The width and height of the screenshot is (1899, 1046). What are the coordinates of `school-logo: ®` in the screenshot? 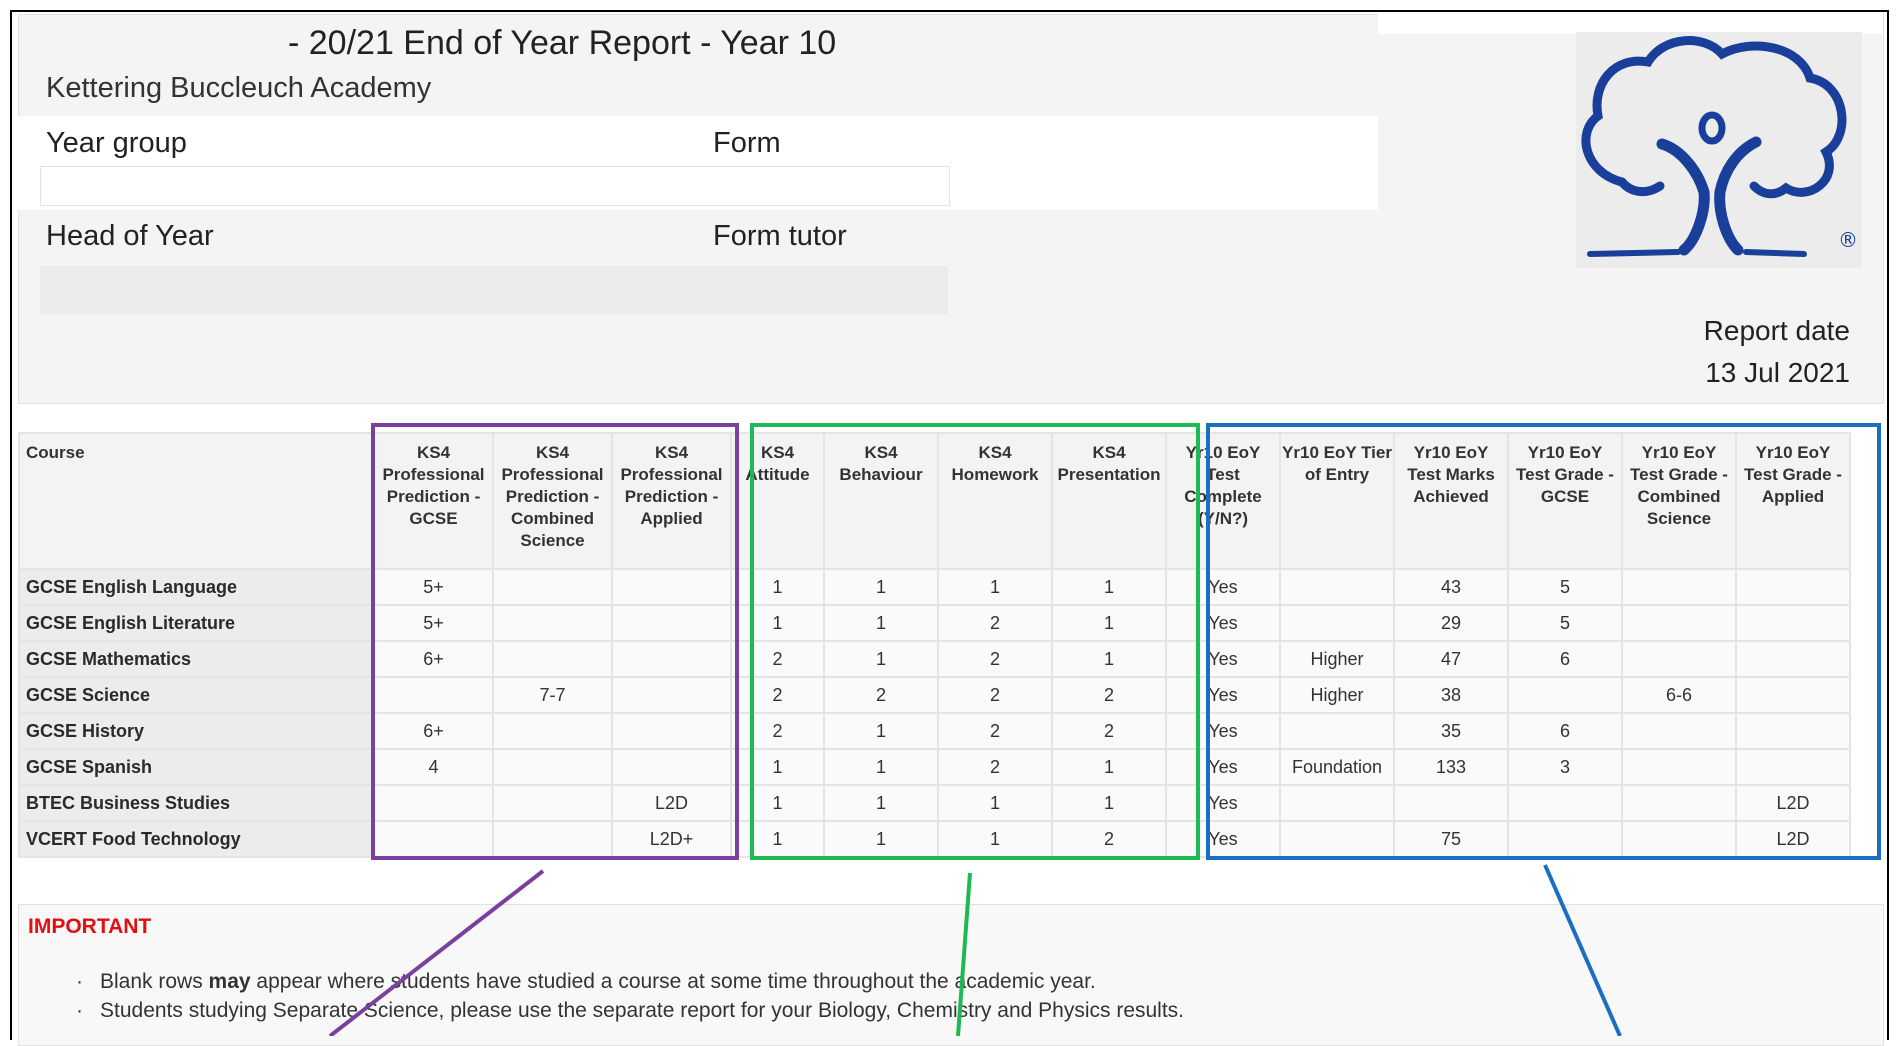 It's located at (1719, 150).